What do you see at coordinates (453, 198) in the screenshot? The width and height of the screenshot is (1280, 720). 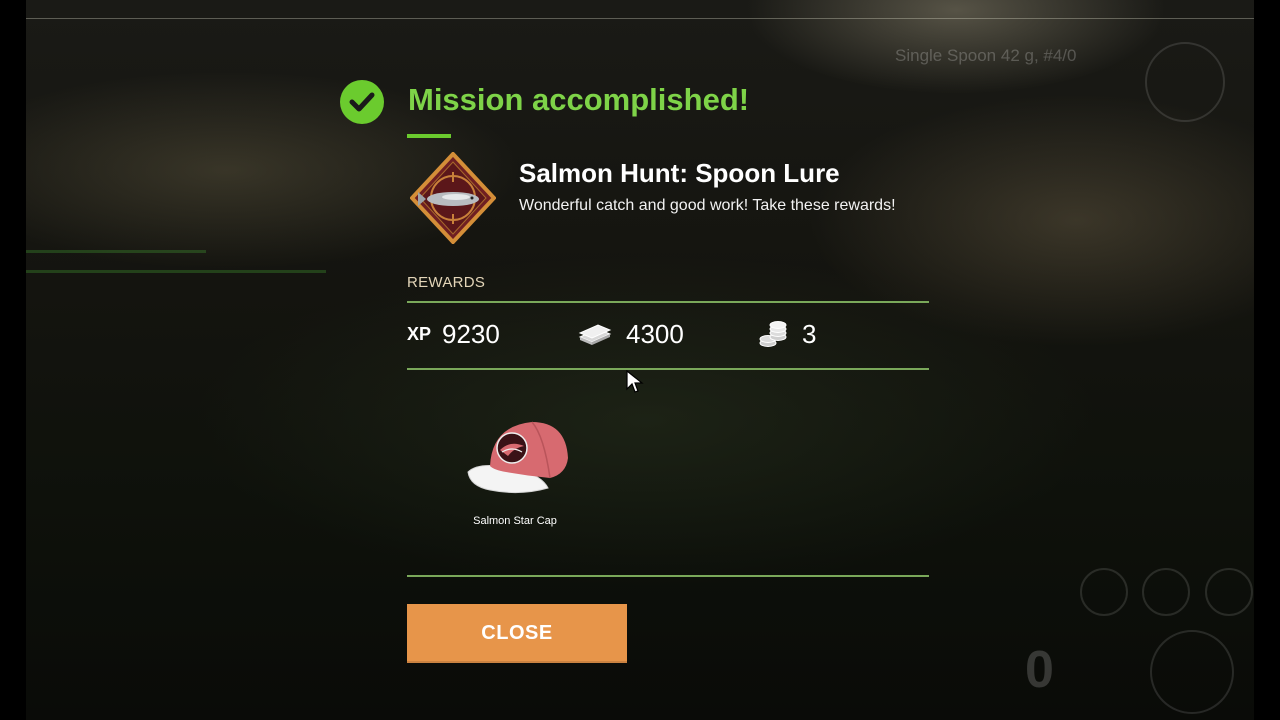 I see `salmon-badge-icon` at bounding box center [453, 198].